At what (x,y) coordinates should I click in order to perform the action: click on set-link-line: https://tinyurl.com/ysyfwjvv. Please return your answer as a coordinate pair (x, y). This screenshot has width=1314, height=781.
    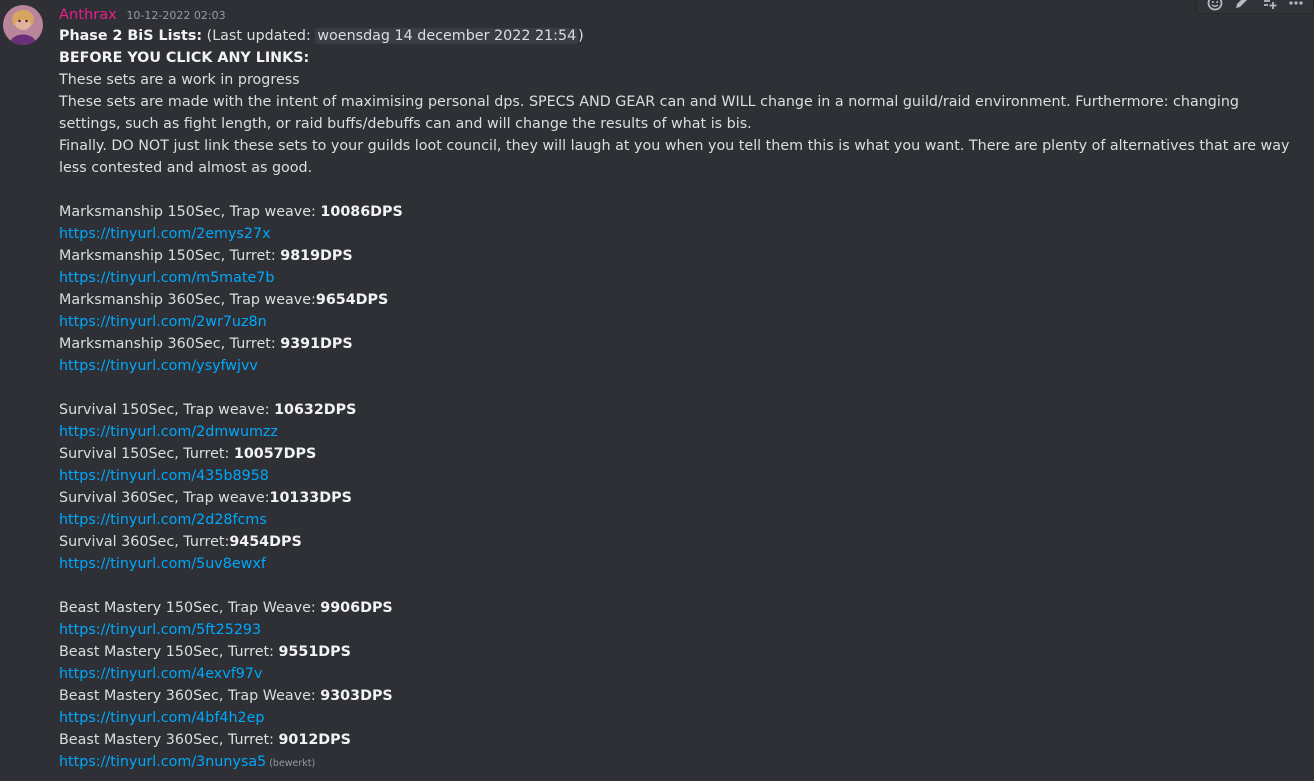
    Looking at the image, I should click on (676, 366).